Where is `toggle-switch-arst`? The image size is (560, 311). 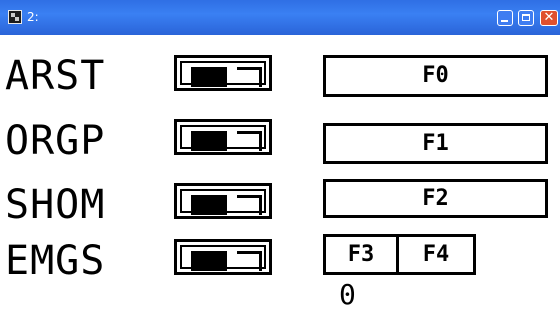 toggle-switch-arst is located at coordinates (223, 73).